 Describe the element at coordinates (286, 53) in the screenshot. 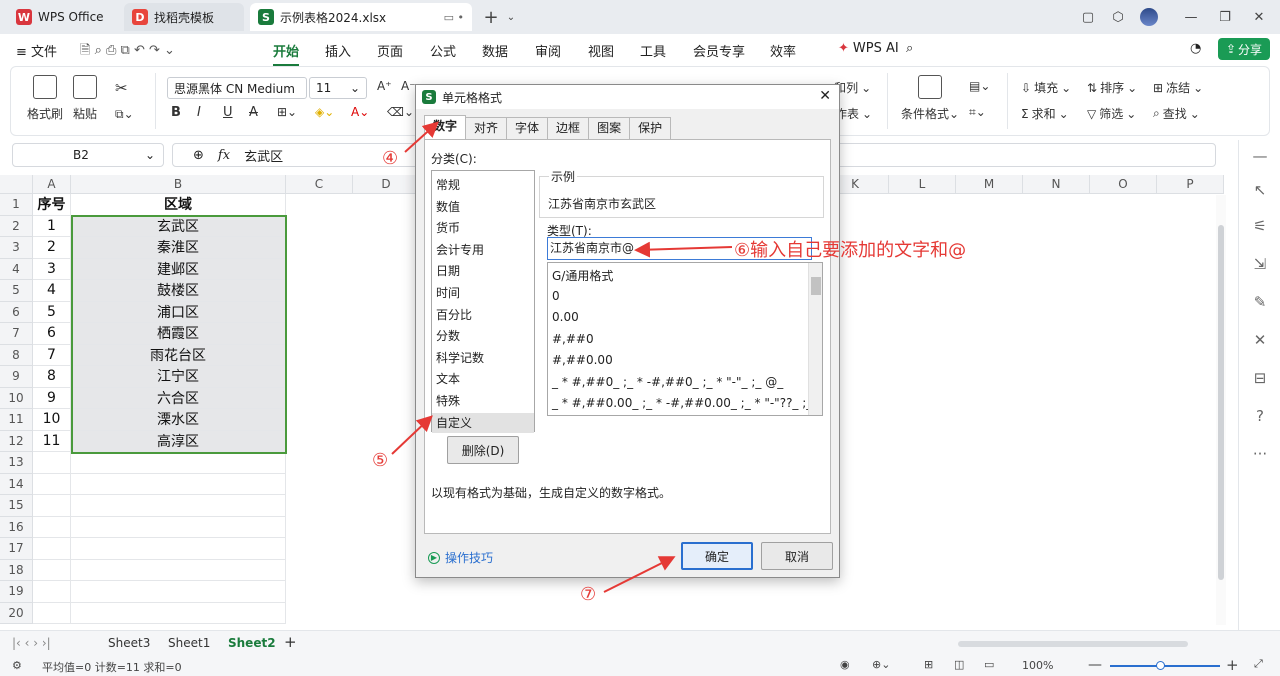

I see `tab-start: 开始` at that location.